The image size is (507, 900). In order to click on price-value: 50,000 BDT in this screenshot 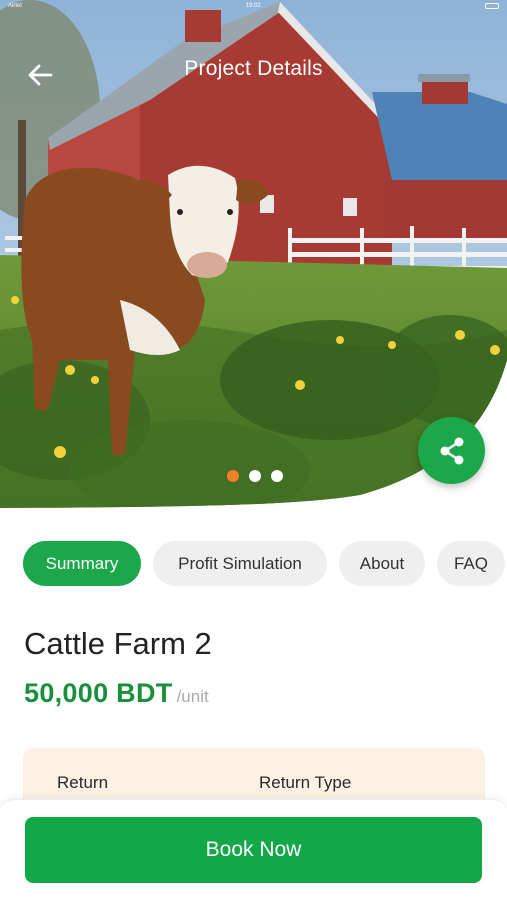, I will do `click(98, 693)`.